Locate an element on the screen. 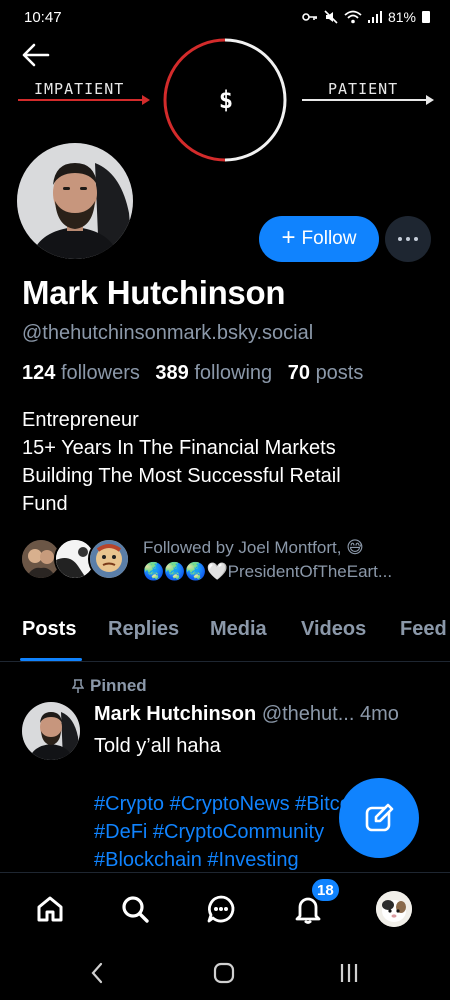  post-text: Told y’all haha is located at coordinates (157, 746).